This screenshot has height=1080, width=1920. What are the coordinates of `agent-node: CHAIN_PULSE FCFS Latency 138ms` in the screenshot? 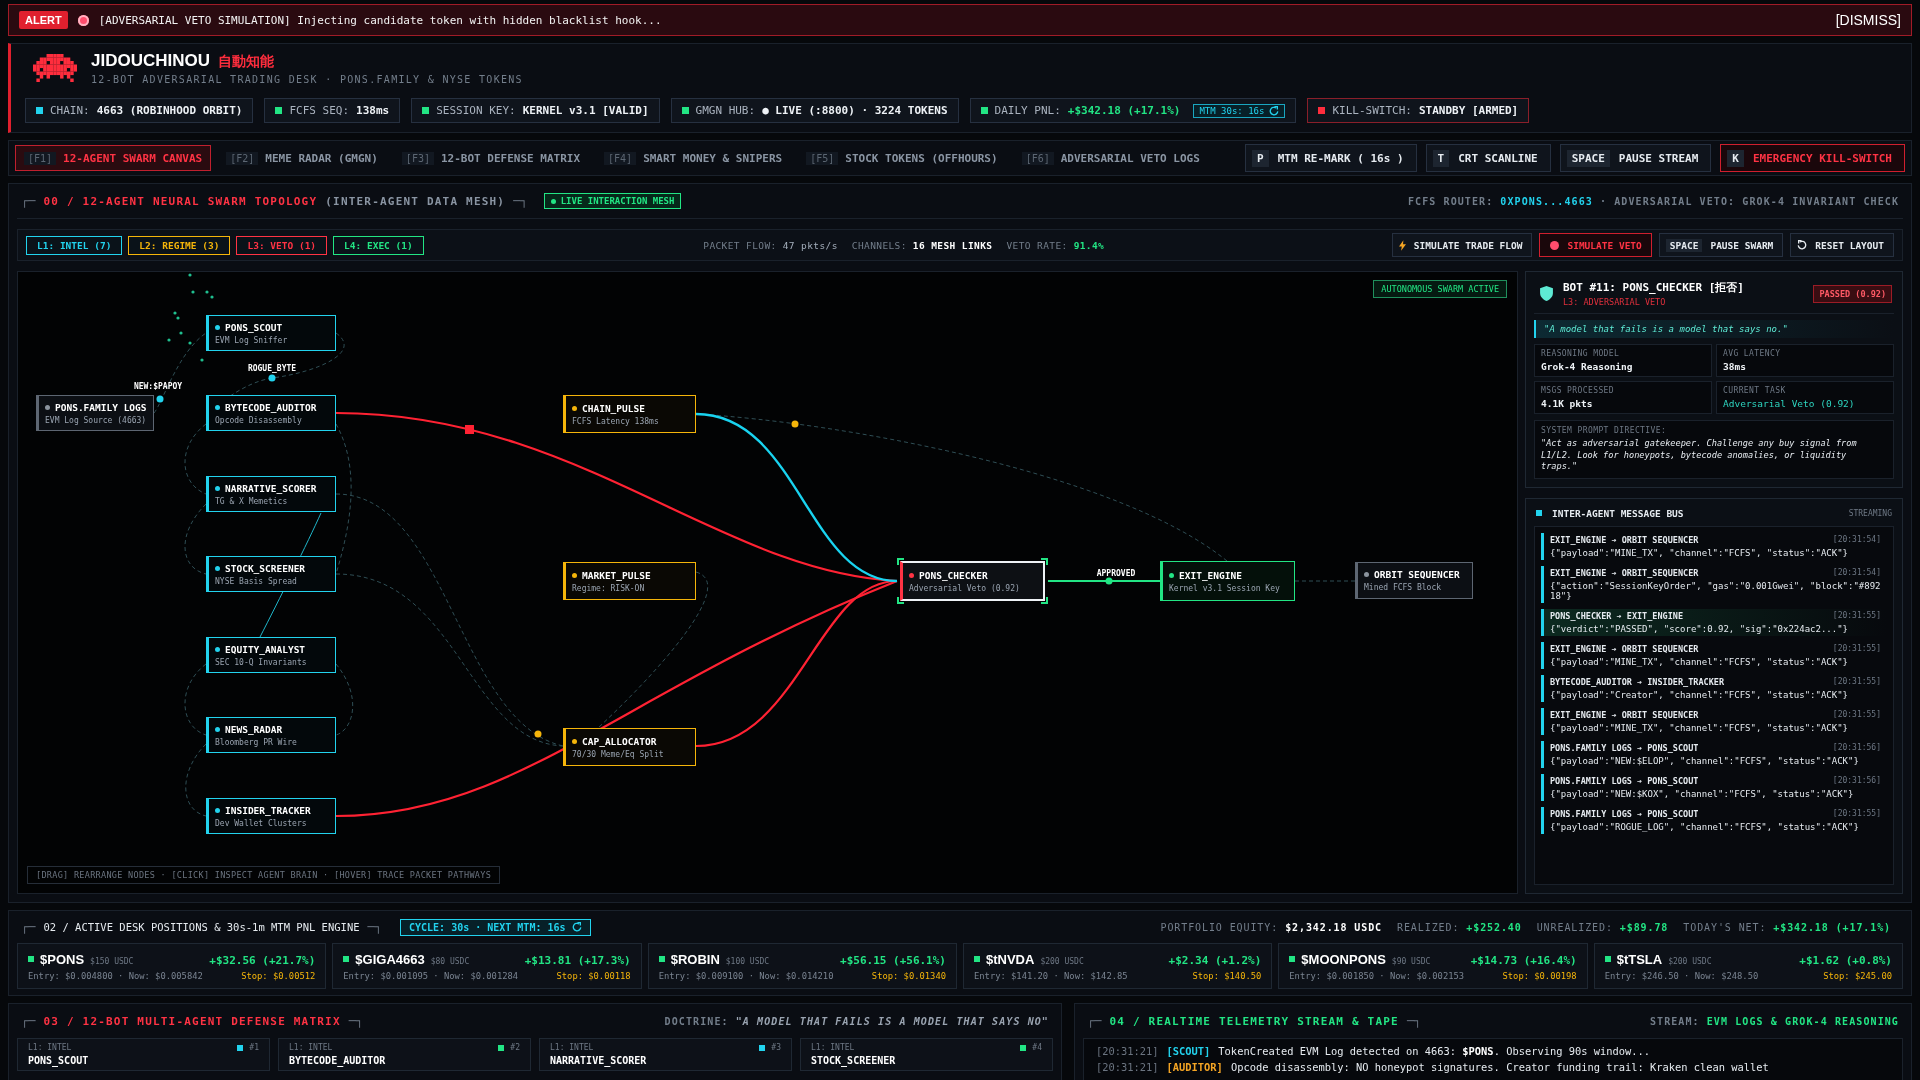 It's located at (629, 414).